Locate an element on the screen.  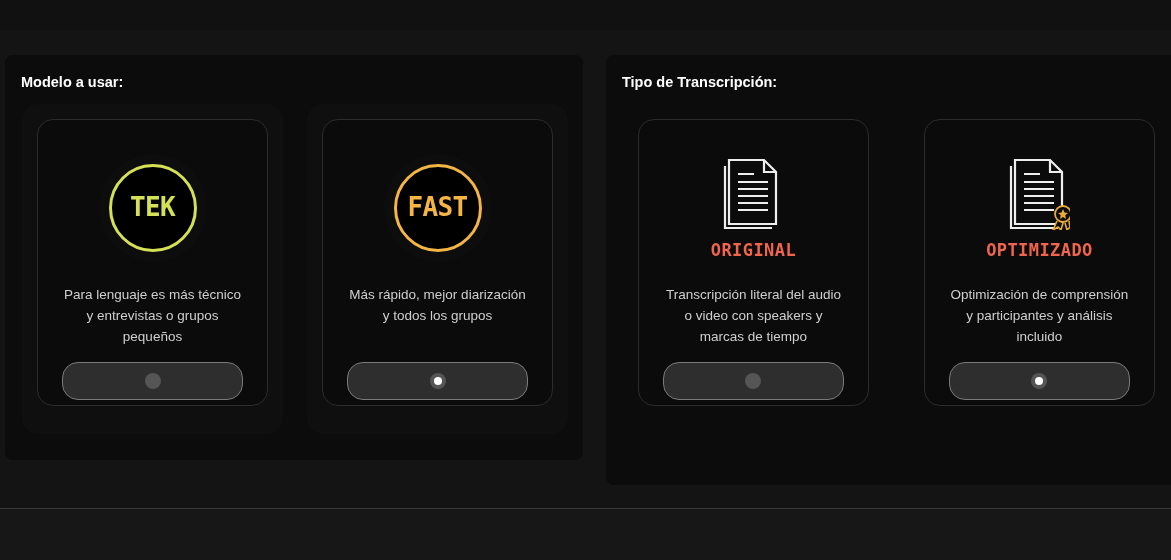
option-title: ORIGINAL is located at coordinates (753, 250).